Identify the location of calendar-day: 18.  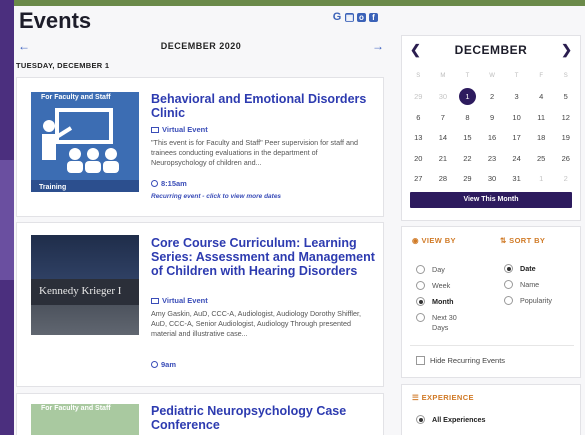
(541, 137).